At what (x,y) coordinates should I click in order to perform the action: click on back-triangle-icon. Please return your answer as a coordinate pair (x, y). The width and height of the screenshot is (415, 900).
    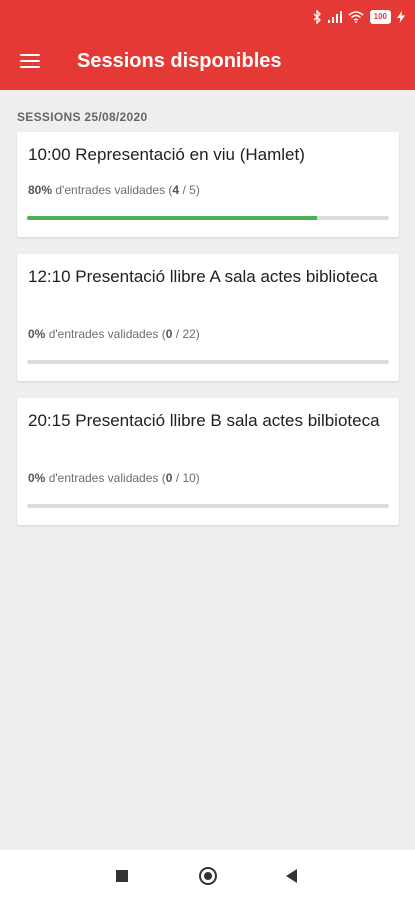
    Looking at the image, I should click on (291, 876).